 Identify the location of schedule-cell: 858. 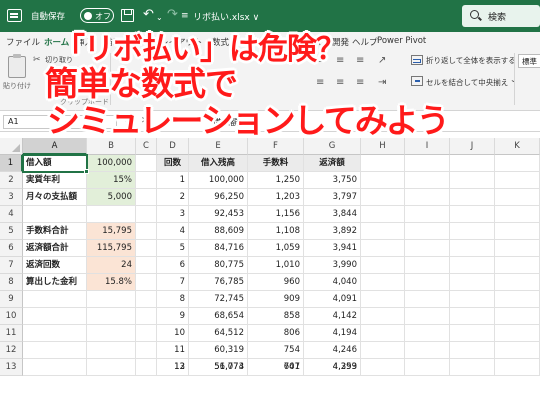
(276, 316).